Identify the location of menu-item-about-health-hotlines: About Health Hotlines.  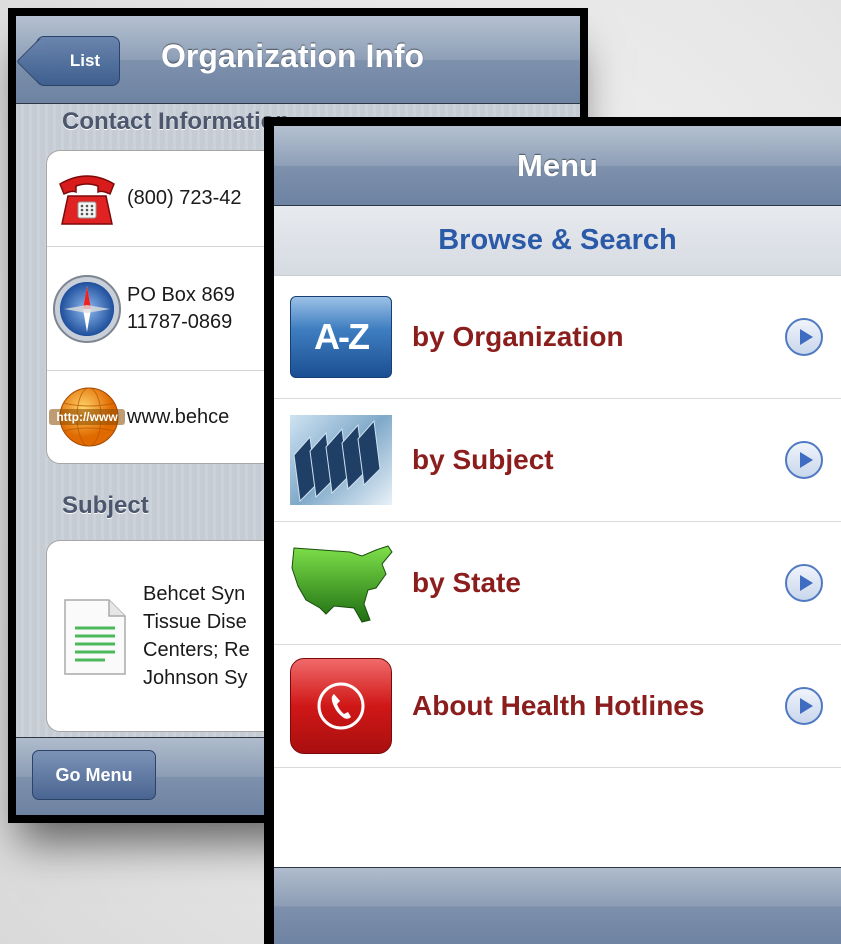
(557, 706).